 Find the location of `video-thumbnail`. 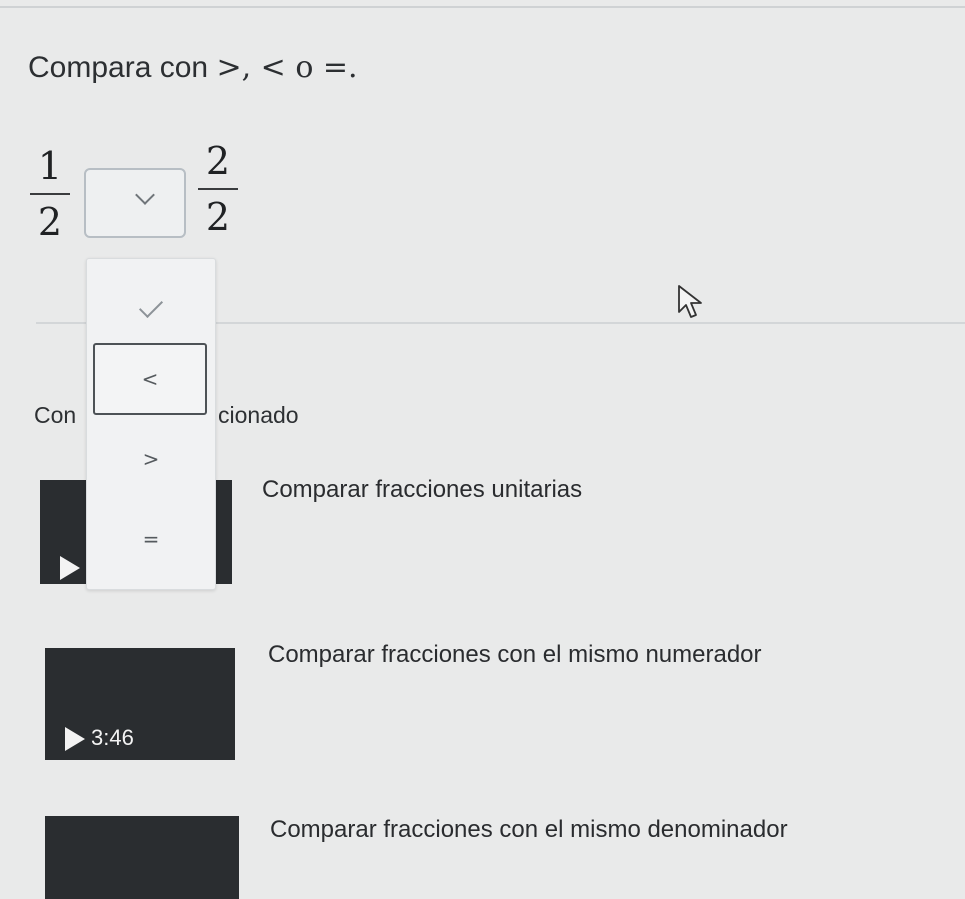

video-thumbnail is located at coordinates (142, 857).